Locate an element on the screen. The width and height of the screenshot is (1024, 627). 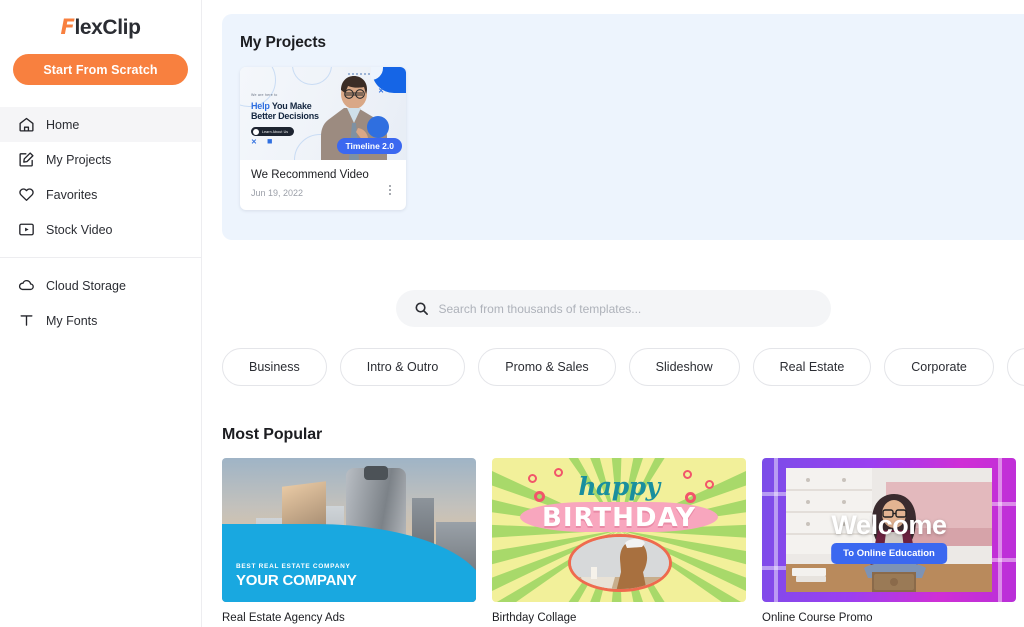
template-card-birthday: happy BIRTHDAY Birthday Collage is located at coordinates (619, 541).